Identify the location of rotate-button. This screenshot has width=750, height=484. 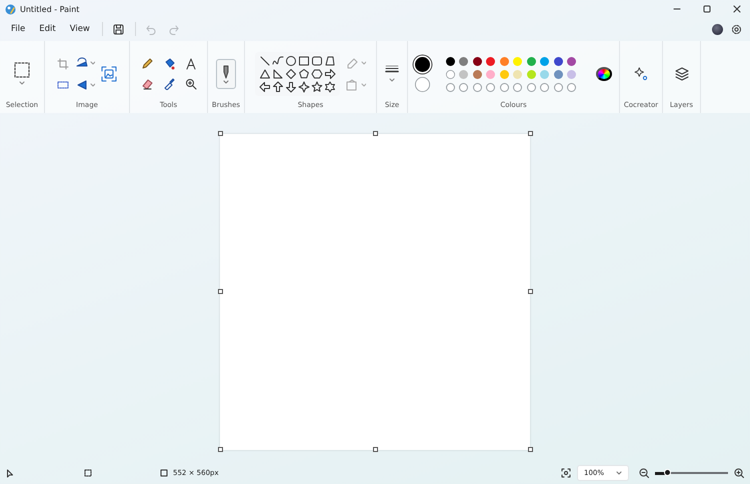
(85, 63).